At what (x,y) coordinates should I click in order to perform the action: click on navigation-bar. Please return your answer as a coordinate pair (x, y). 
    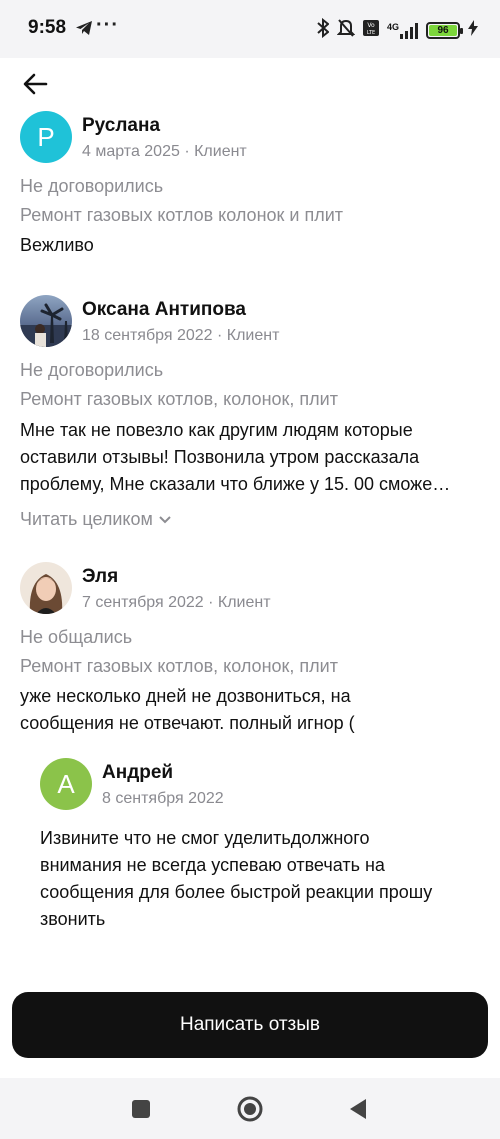
    Looking at the image, I should click on (250, 1108).